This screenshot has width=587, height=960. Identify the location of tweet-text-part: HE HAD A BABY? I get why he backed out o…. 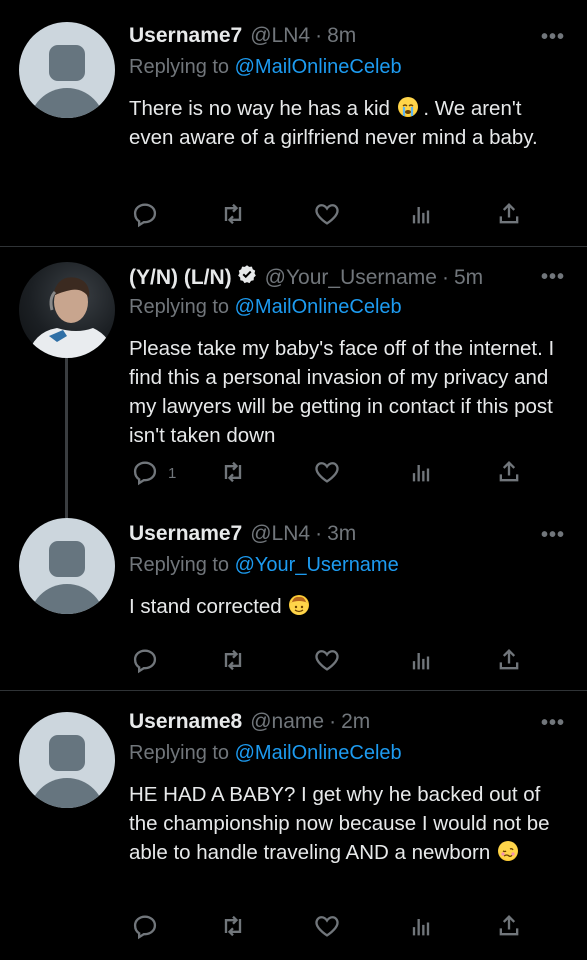
(339, 823).